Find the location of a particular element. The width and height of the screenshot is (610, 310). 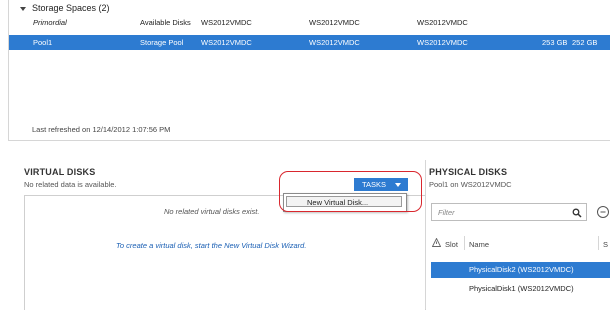

physical-disks-subtitle: Pool1 on WS2012VMDC is located at coordinates (470, 184).